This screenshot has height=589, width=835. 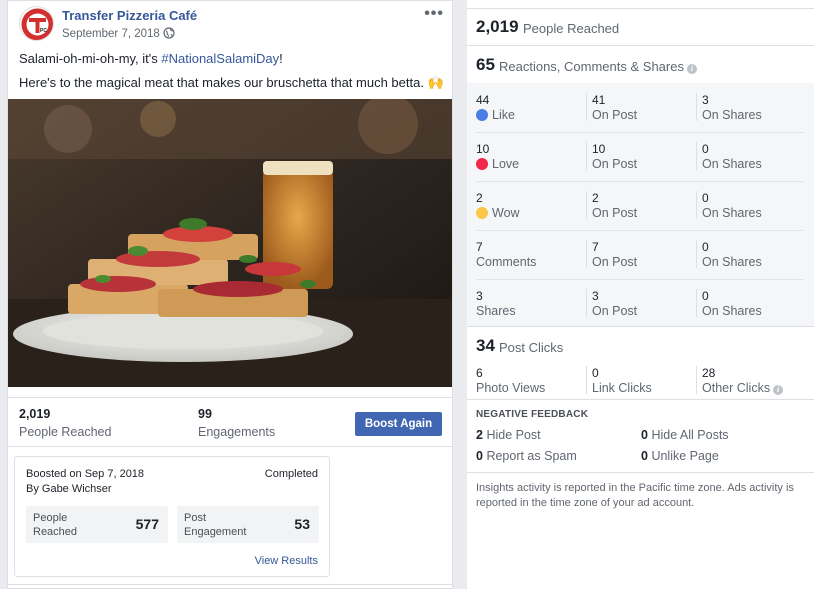 I want to click on post-clicks-value: 34, so click(x=485, y=345).